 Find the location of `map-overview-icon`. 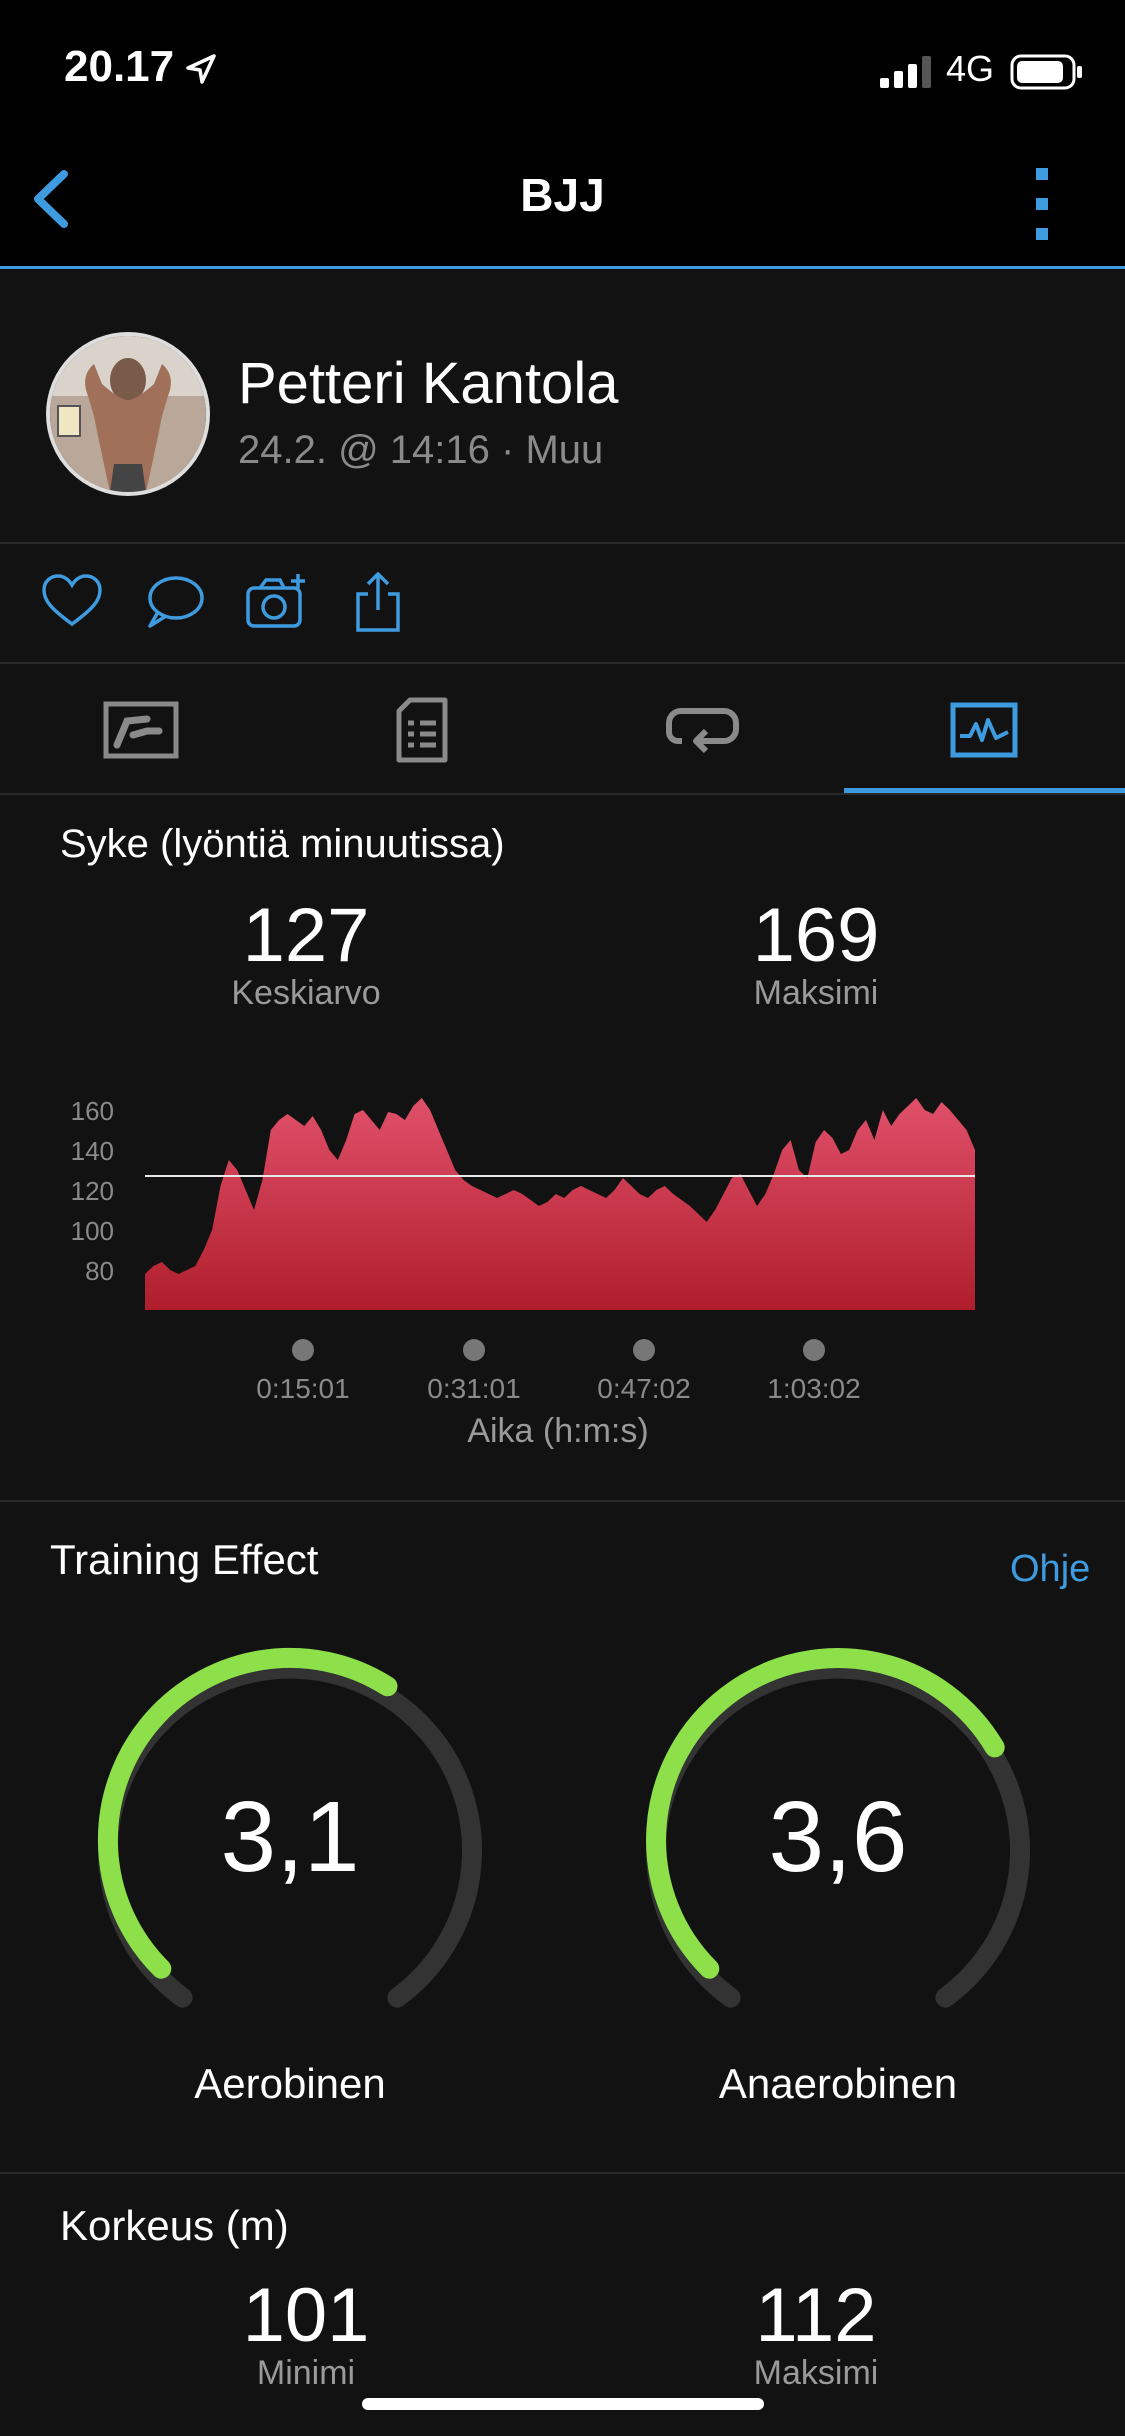

map-overview-icon is located at coordinates (140, 730).